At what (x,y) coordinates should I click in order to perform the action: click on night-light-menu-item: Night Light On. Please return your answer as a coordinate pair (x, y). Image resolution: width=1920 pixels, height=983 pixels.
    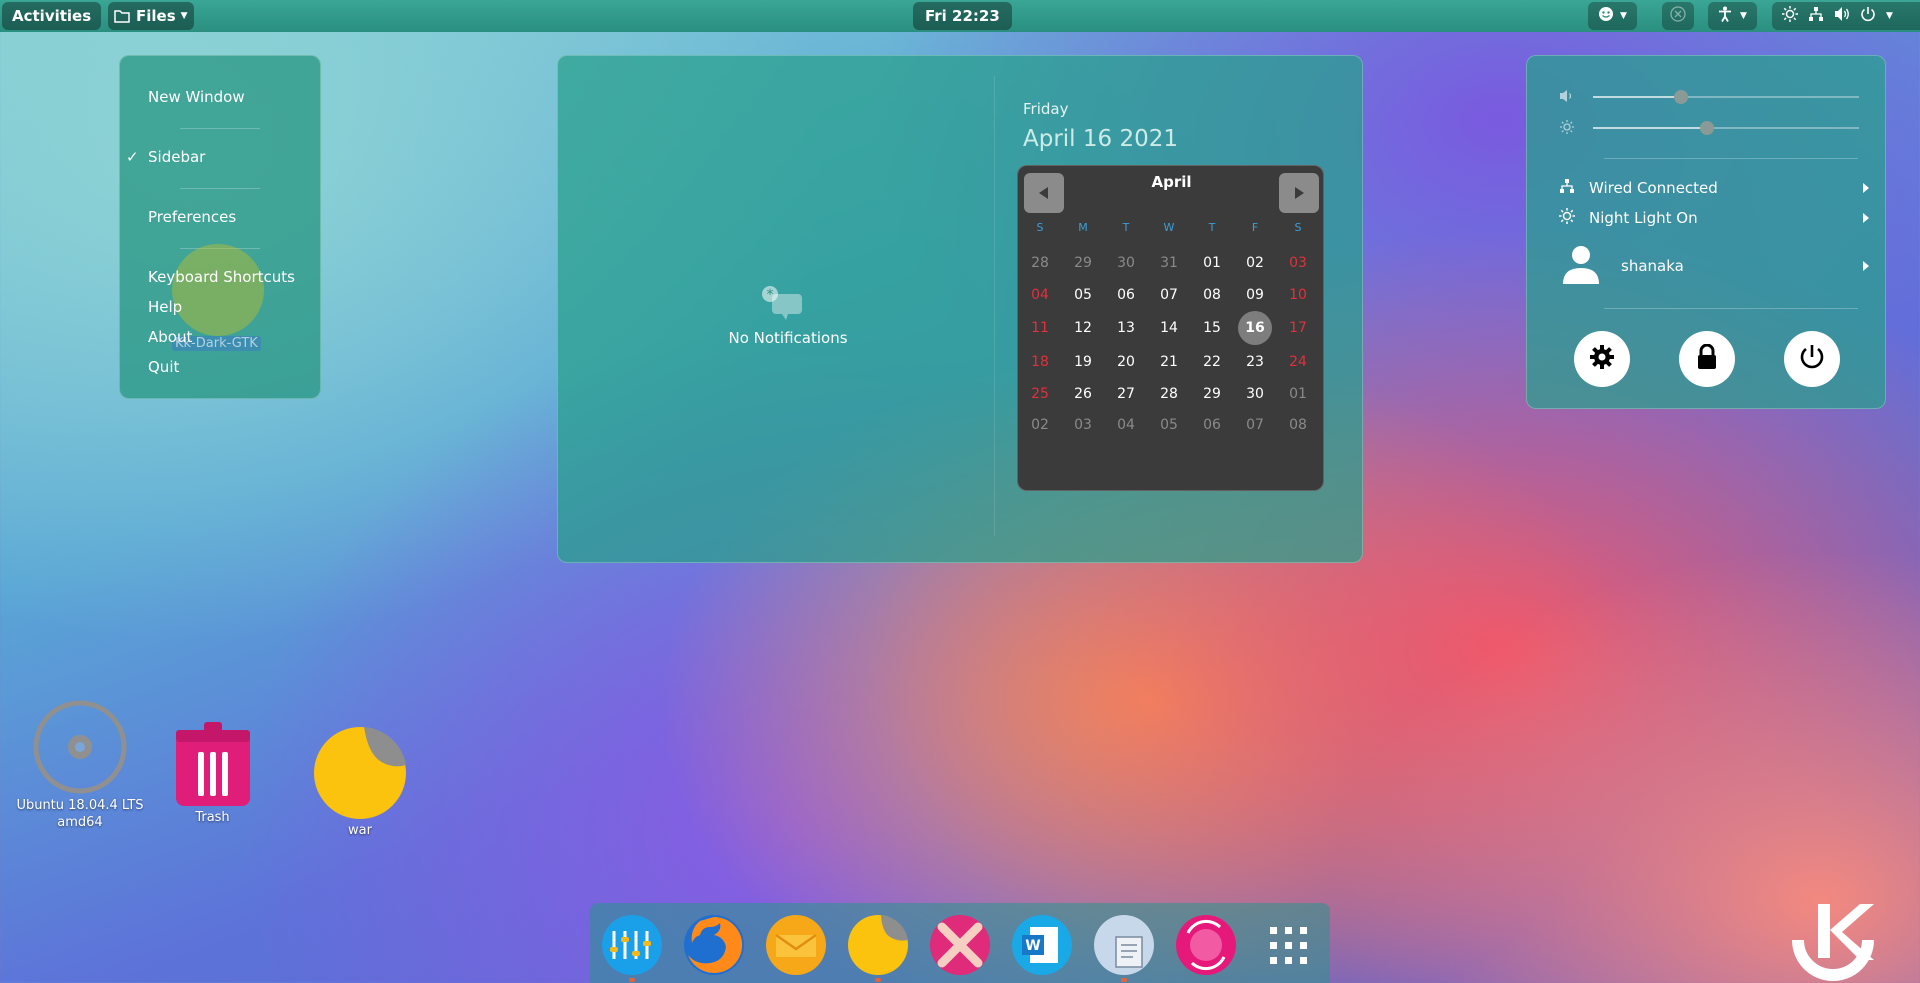
    Looking at the image, I should click on (1714, 218).